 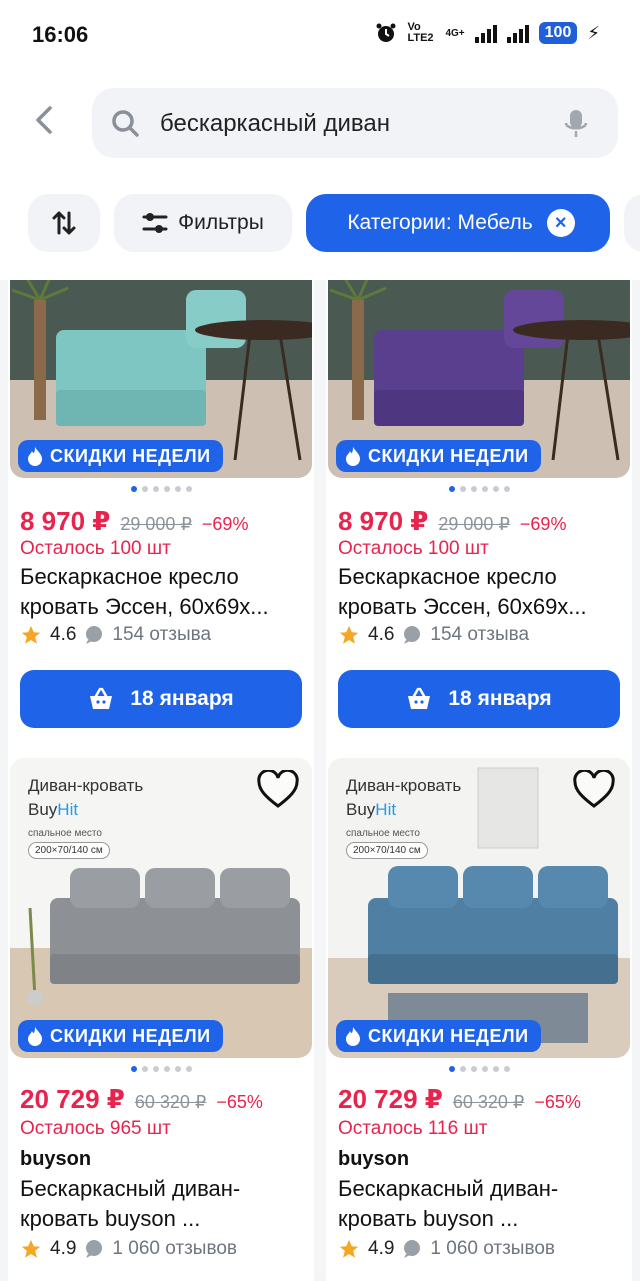 What do you see at coordinates (275, 123) in the screenshot?
I see `search-query: бескаркасный диван` at bounding box center [275, 123].